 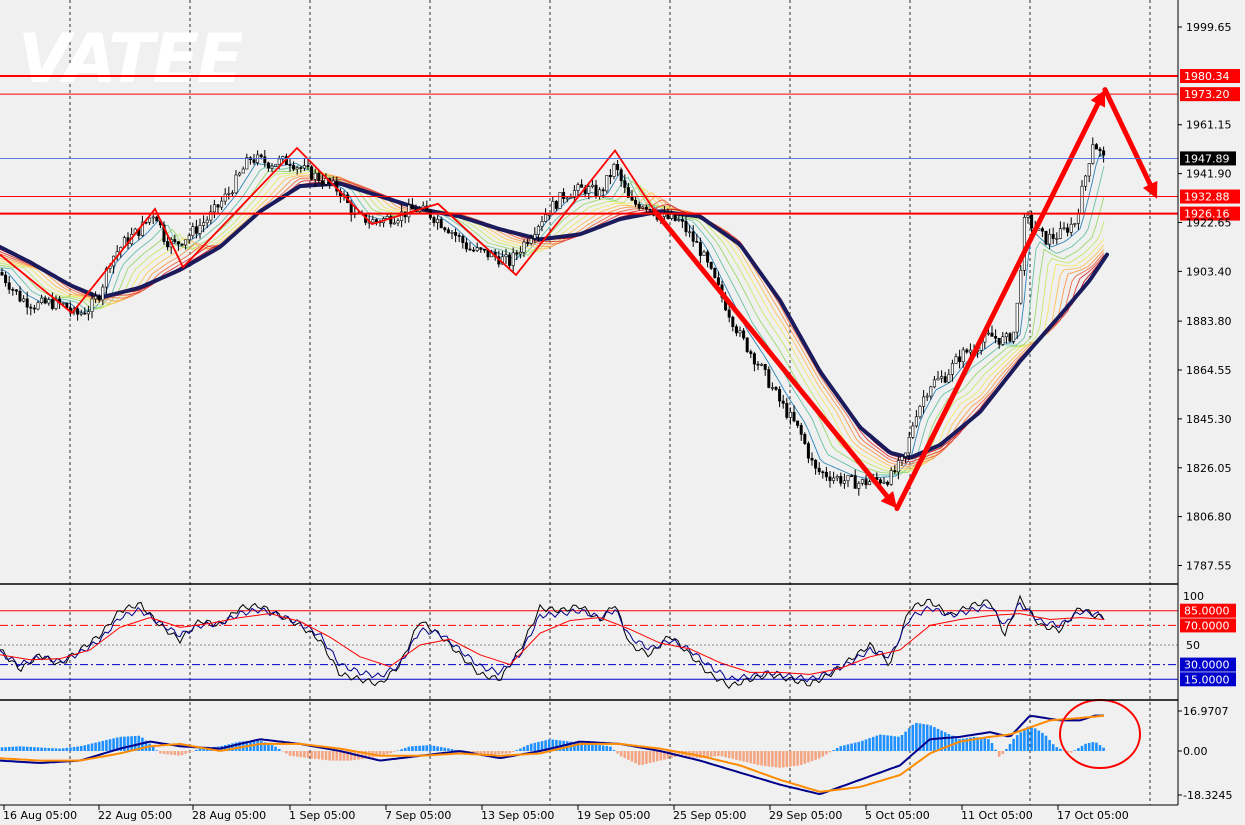 What do you see at coordinates (897, 815) in the screenshot?
I see `time-tick-label: 5 Oct 05:00` at bounding box center [897, 815].